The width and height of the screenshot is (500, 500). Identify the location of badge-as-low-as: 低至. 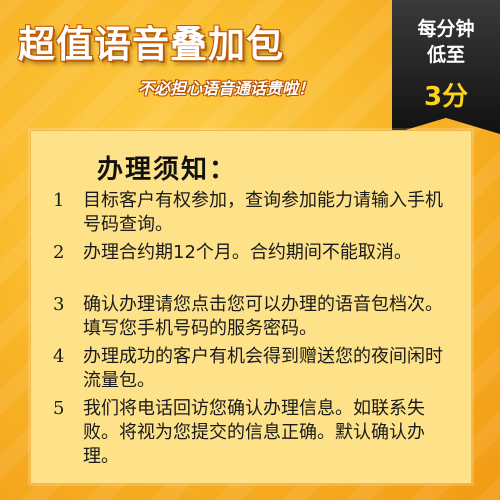
(445, 55).